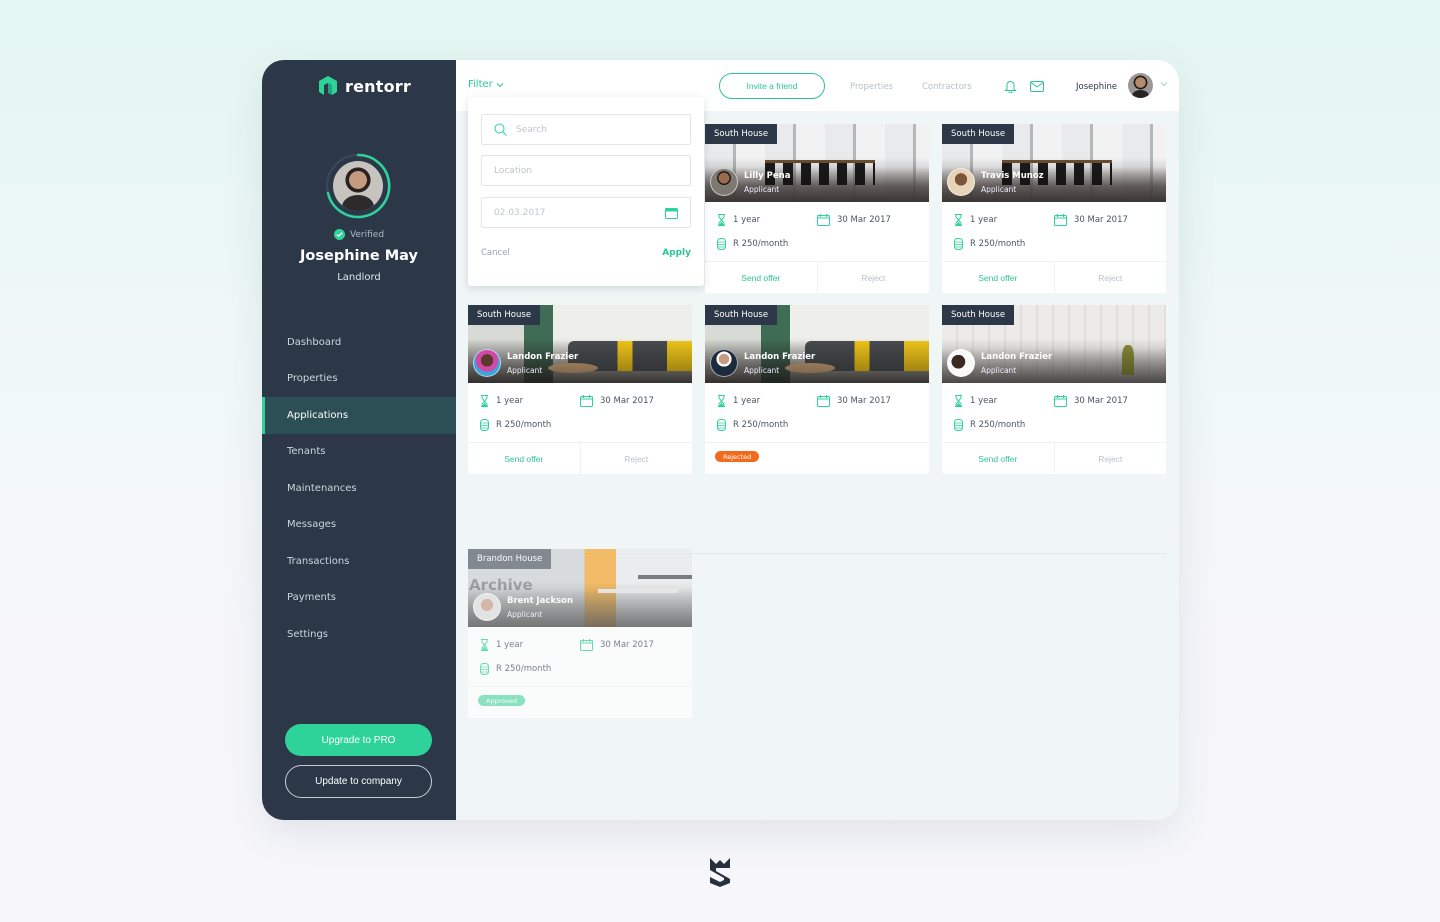 Image resolution: width=1440 pixels, height=922 pixels. Describe the element at coordinates (359, 415) in the screenshot. I see `sidebar-item-applications: Applications` at that location.